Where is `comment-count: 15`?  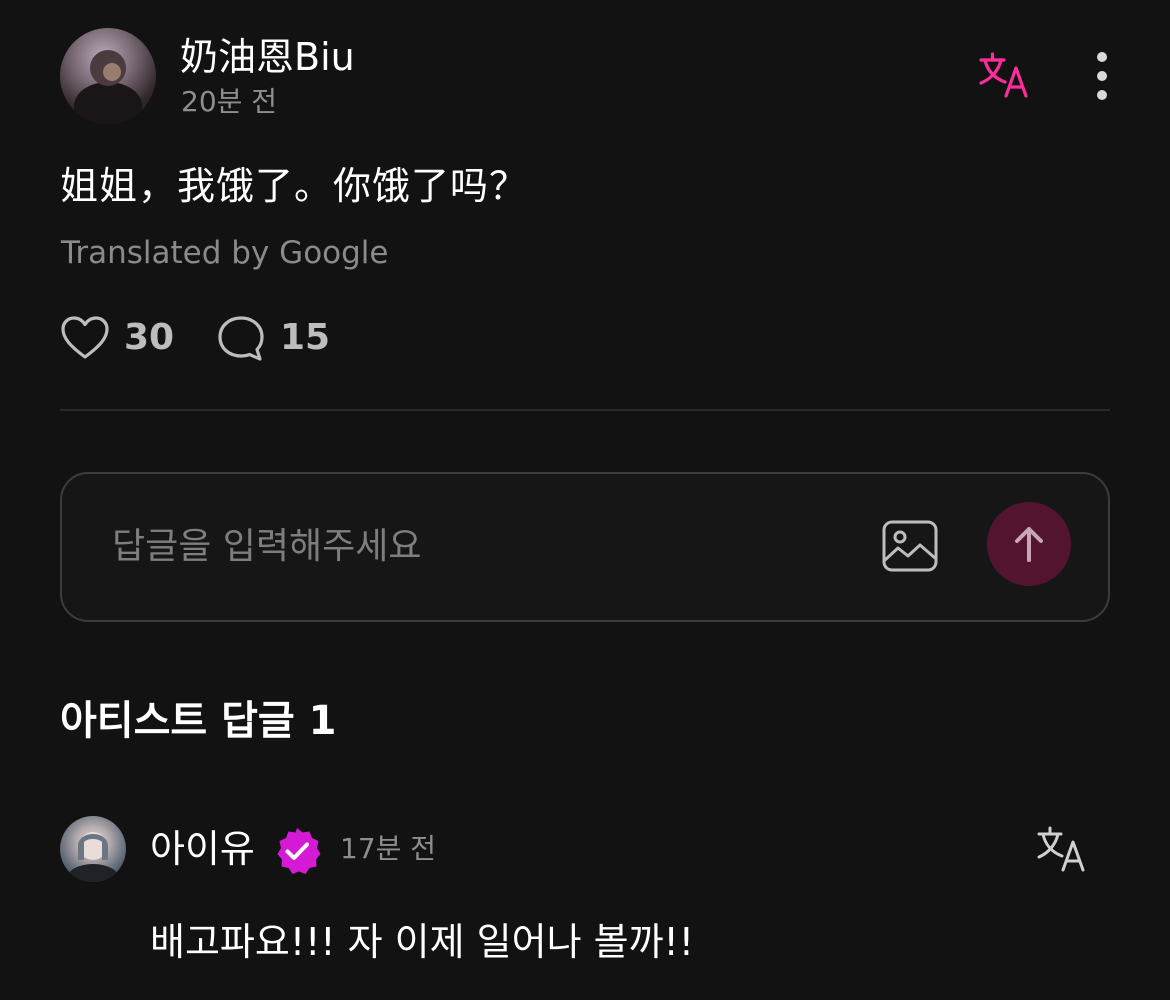
comment-count: 15 is located at coordinates (305, 337).